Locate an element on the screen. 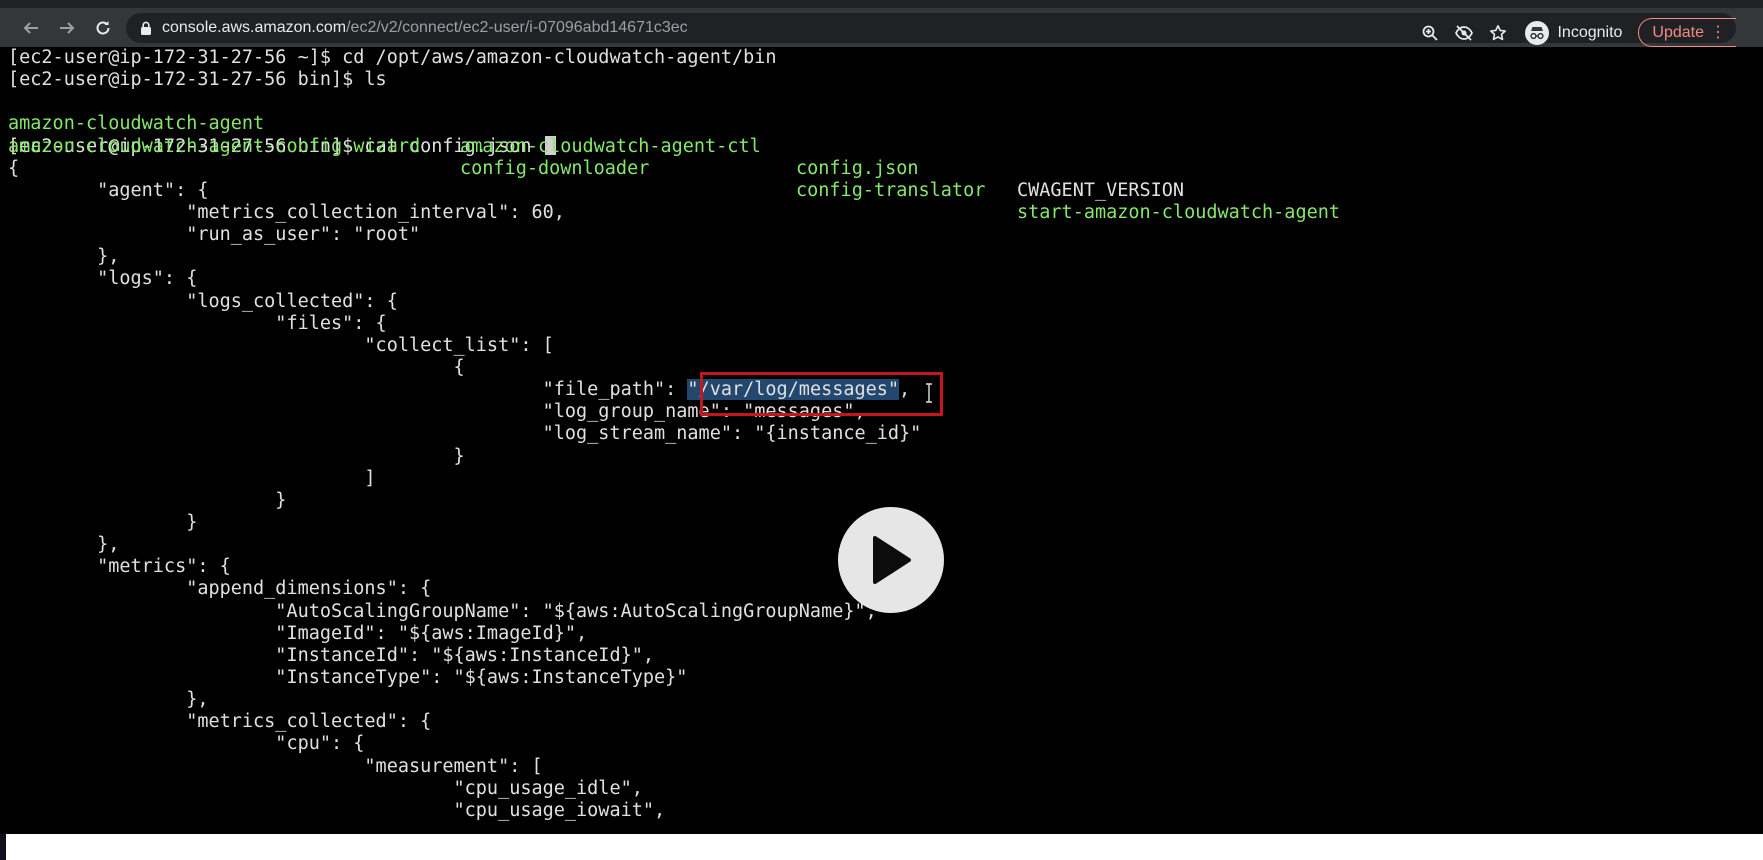  incognito-indicator: Incognito is located at coordinates (1574, 32).